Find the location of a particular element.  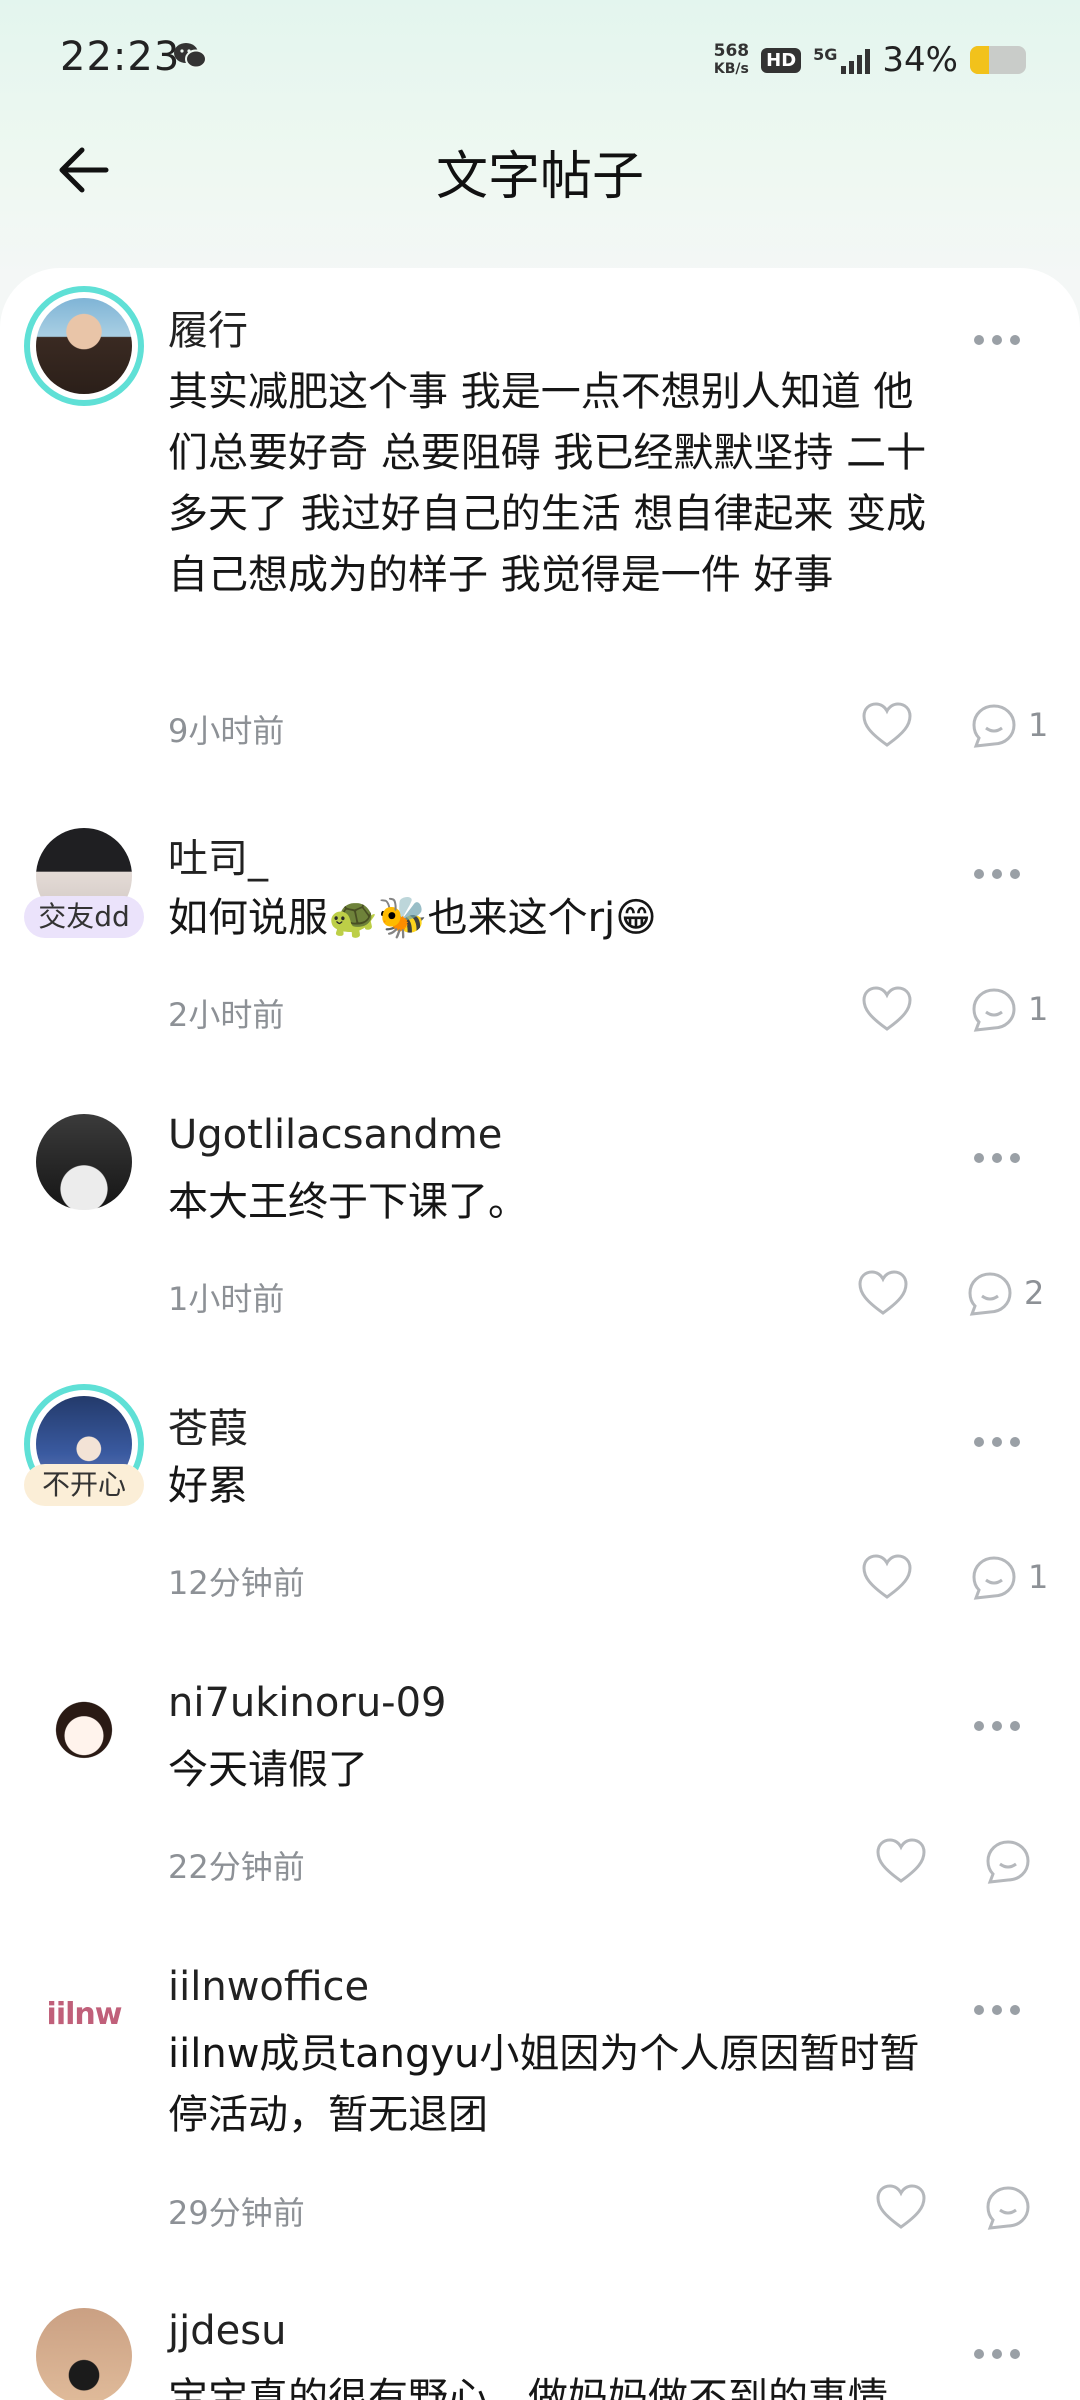

brand-logo: iilnw is located at coordinates (84, 2014).